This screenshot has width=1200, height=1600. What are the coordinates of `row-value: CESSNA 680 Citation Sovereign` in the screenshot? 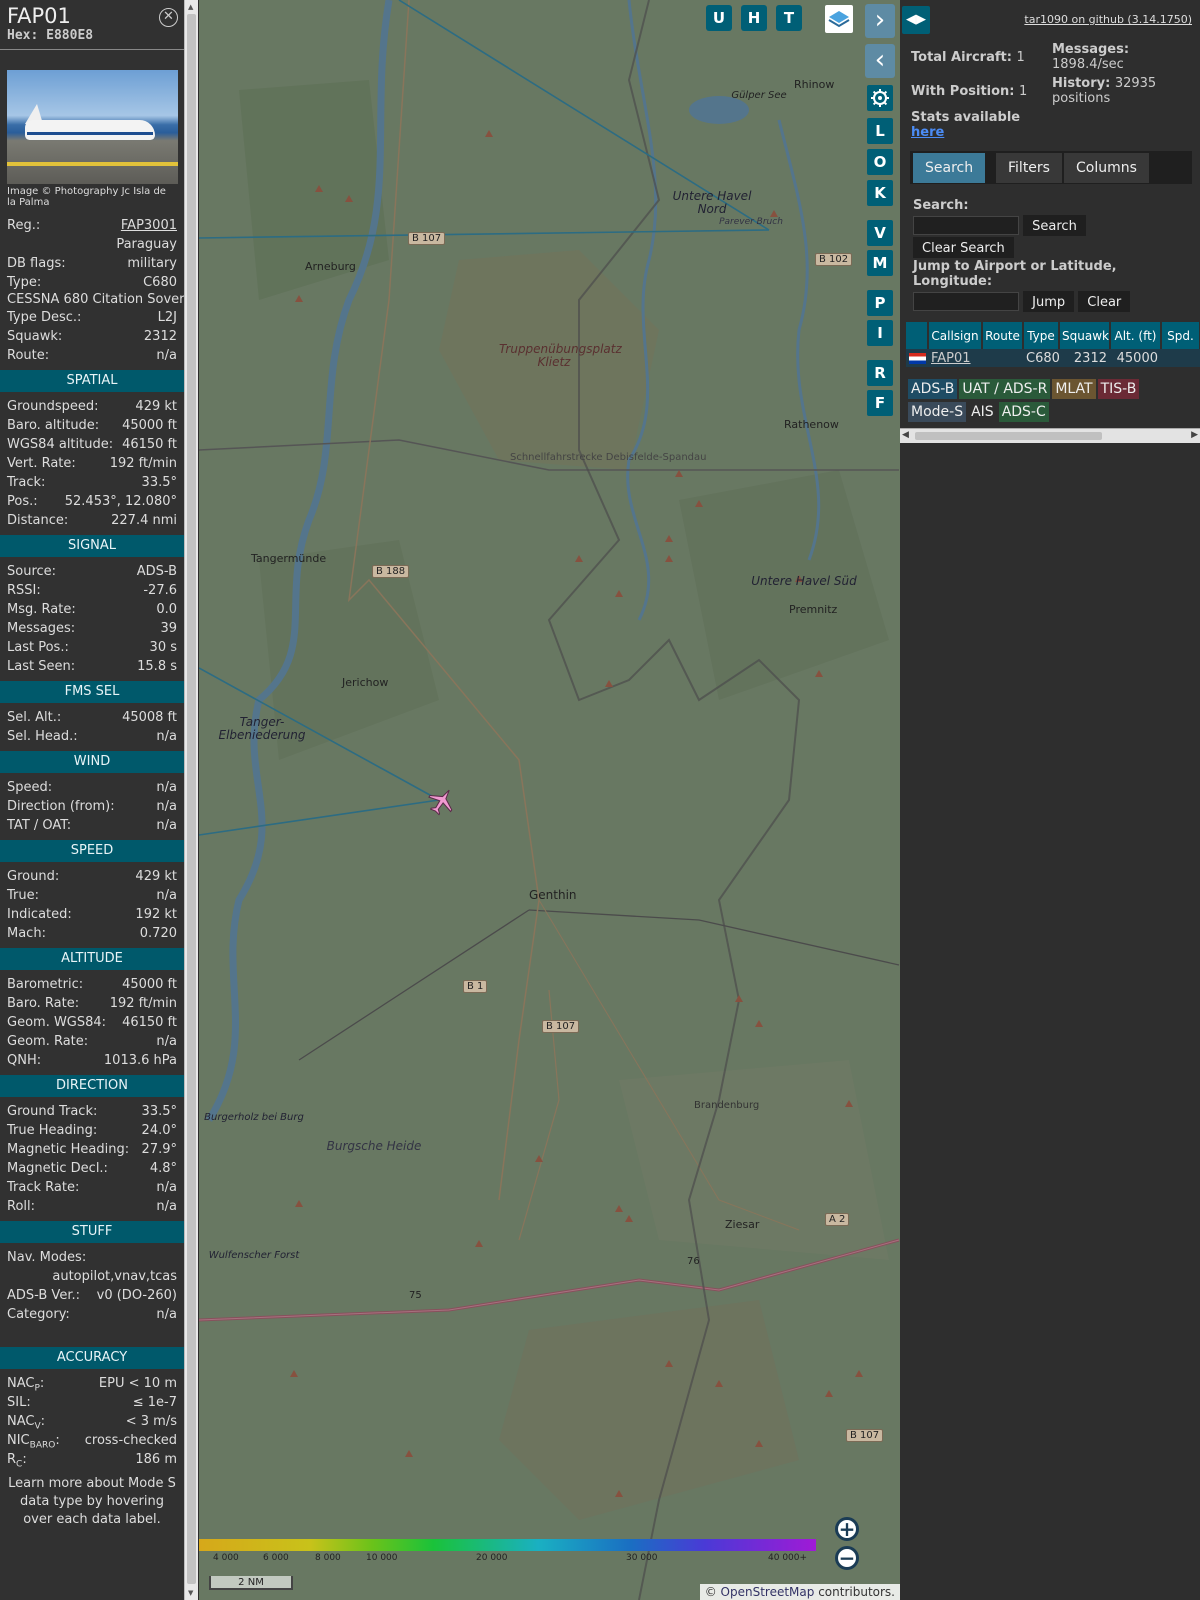 It's located at (95, 300).